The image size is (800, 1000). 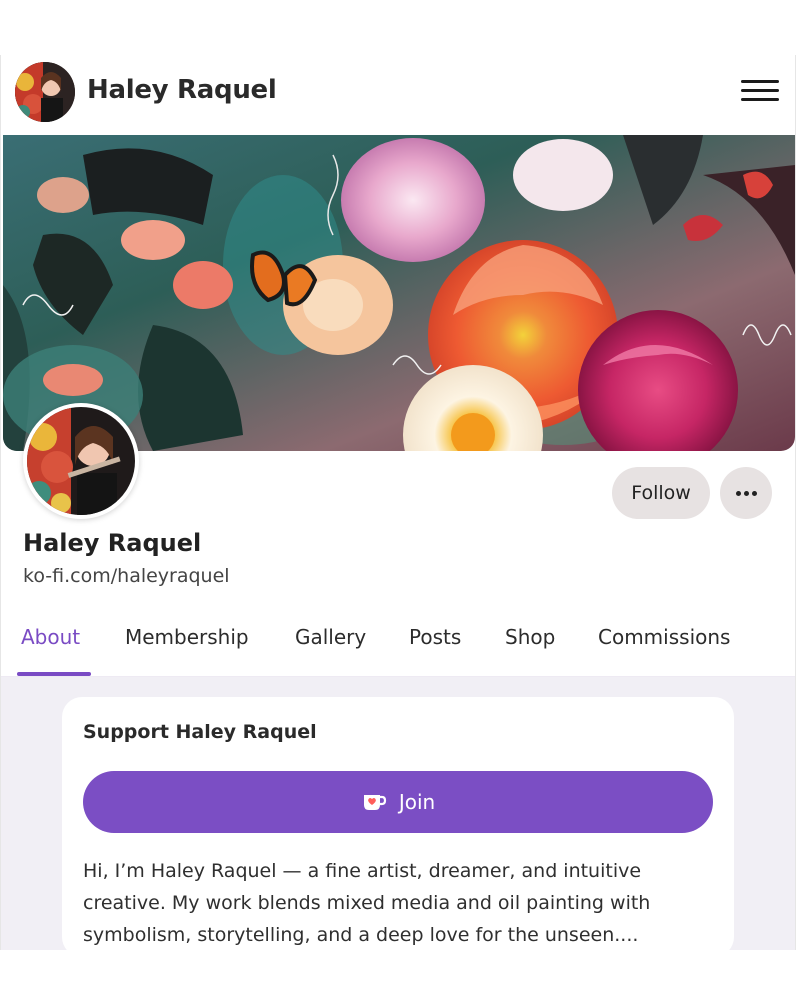 What do you see at coordinates (45, 92) in the screenshot?
I see `header-avatar` at bounding box center [45, 92].